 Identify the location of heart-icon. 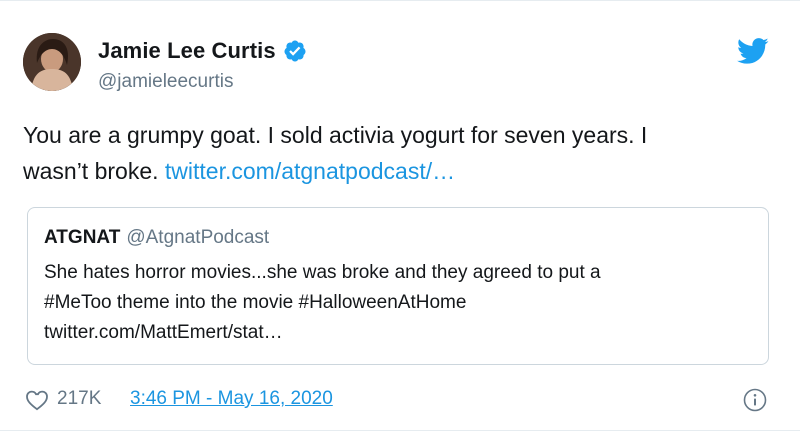
(37, 400).